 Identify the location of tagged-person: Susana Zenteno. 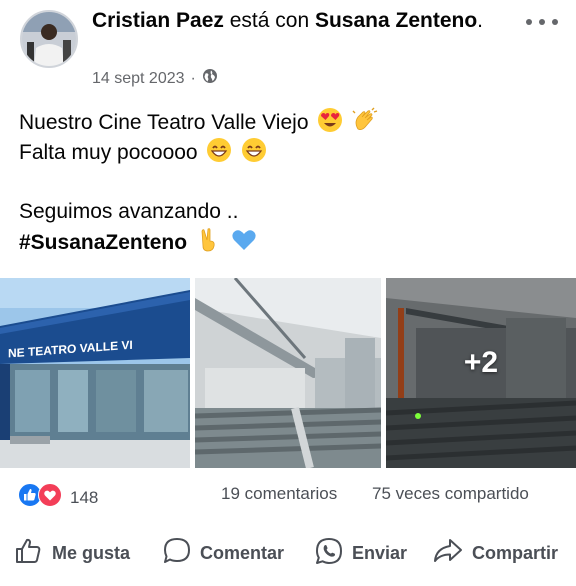
(396, 20).